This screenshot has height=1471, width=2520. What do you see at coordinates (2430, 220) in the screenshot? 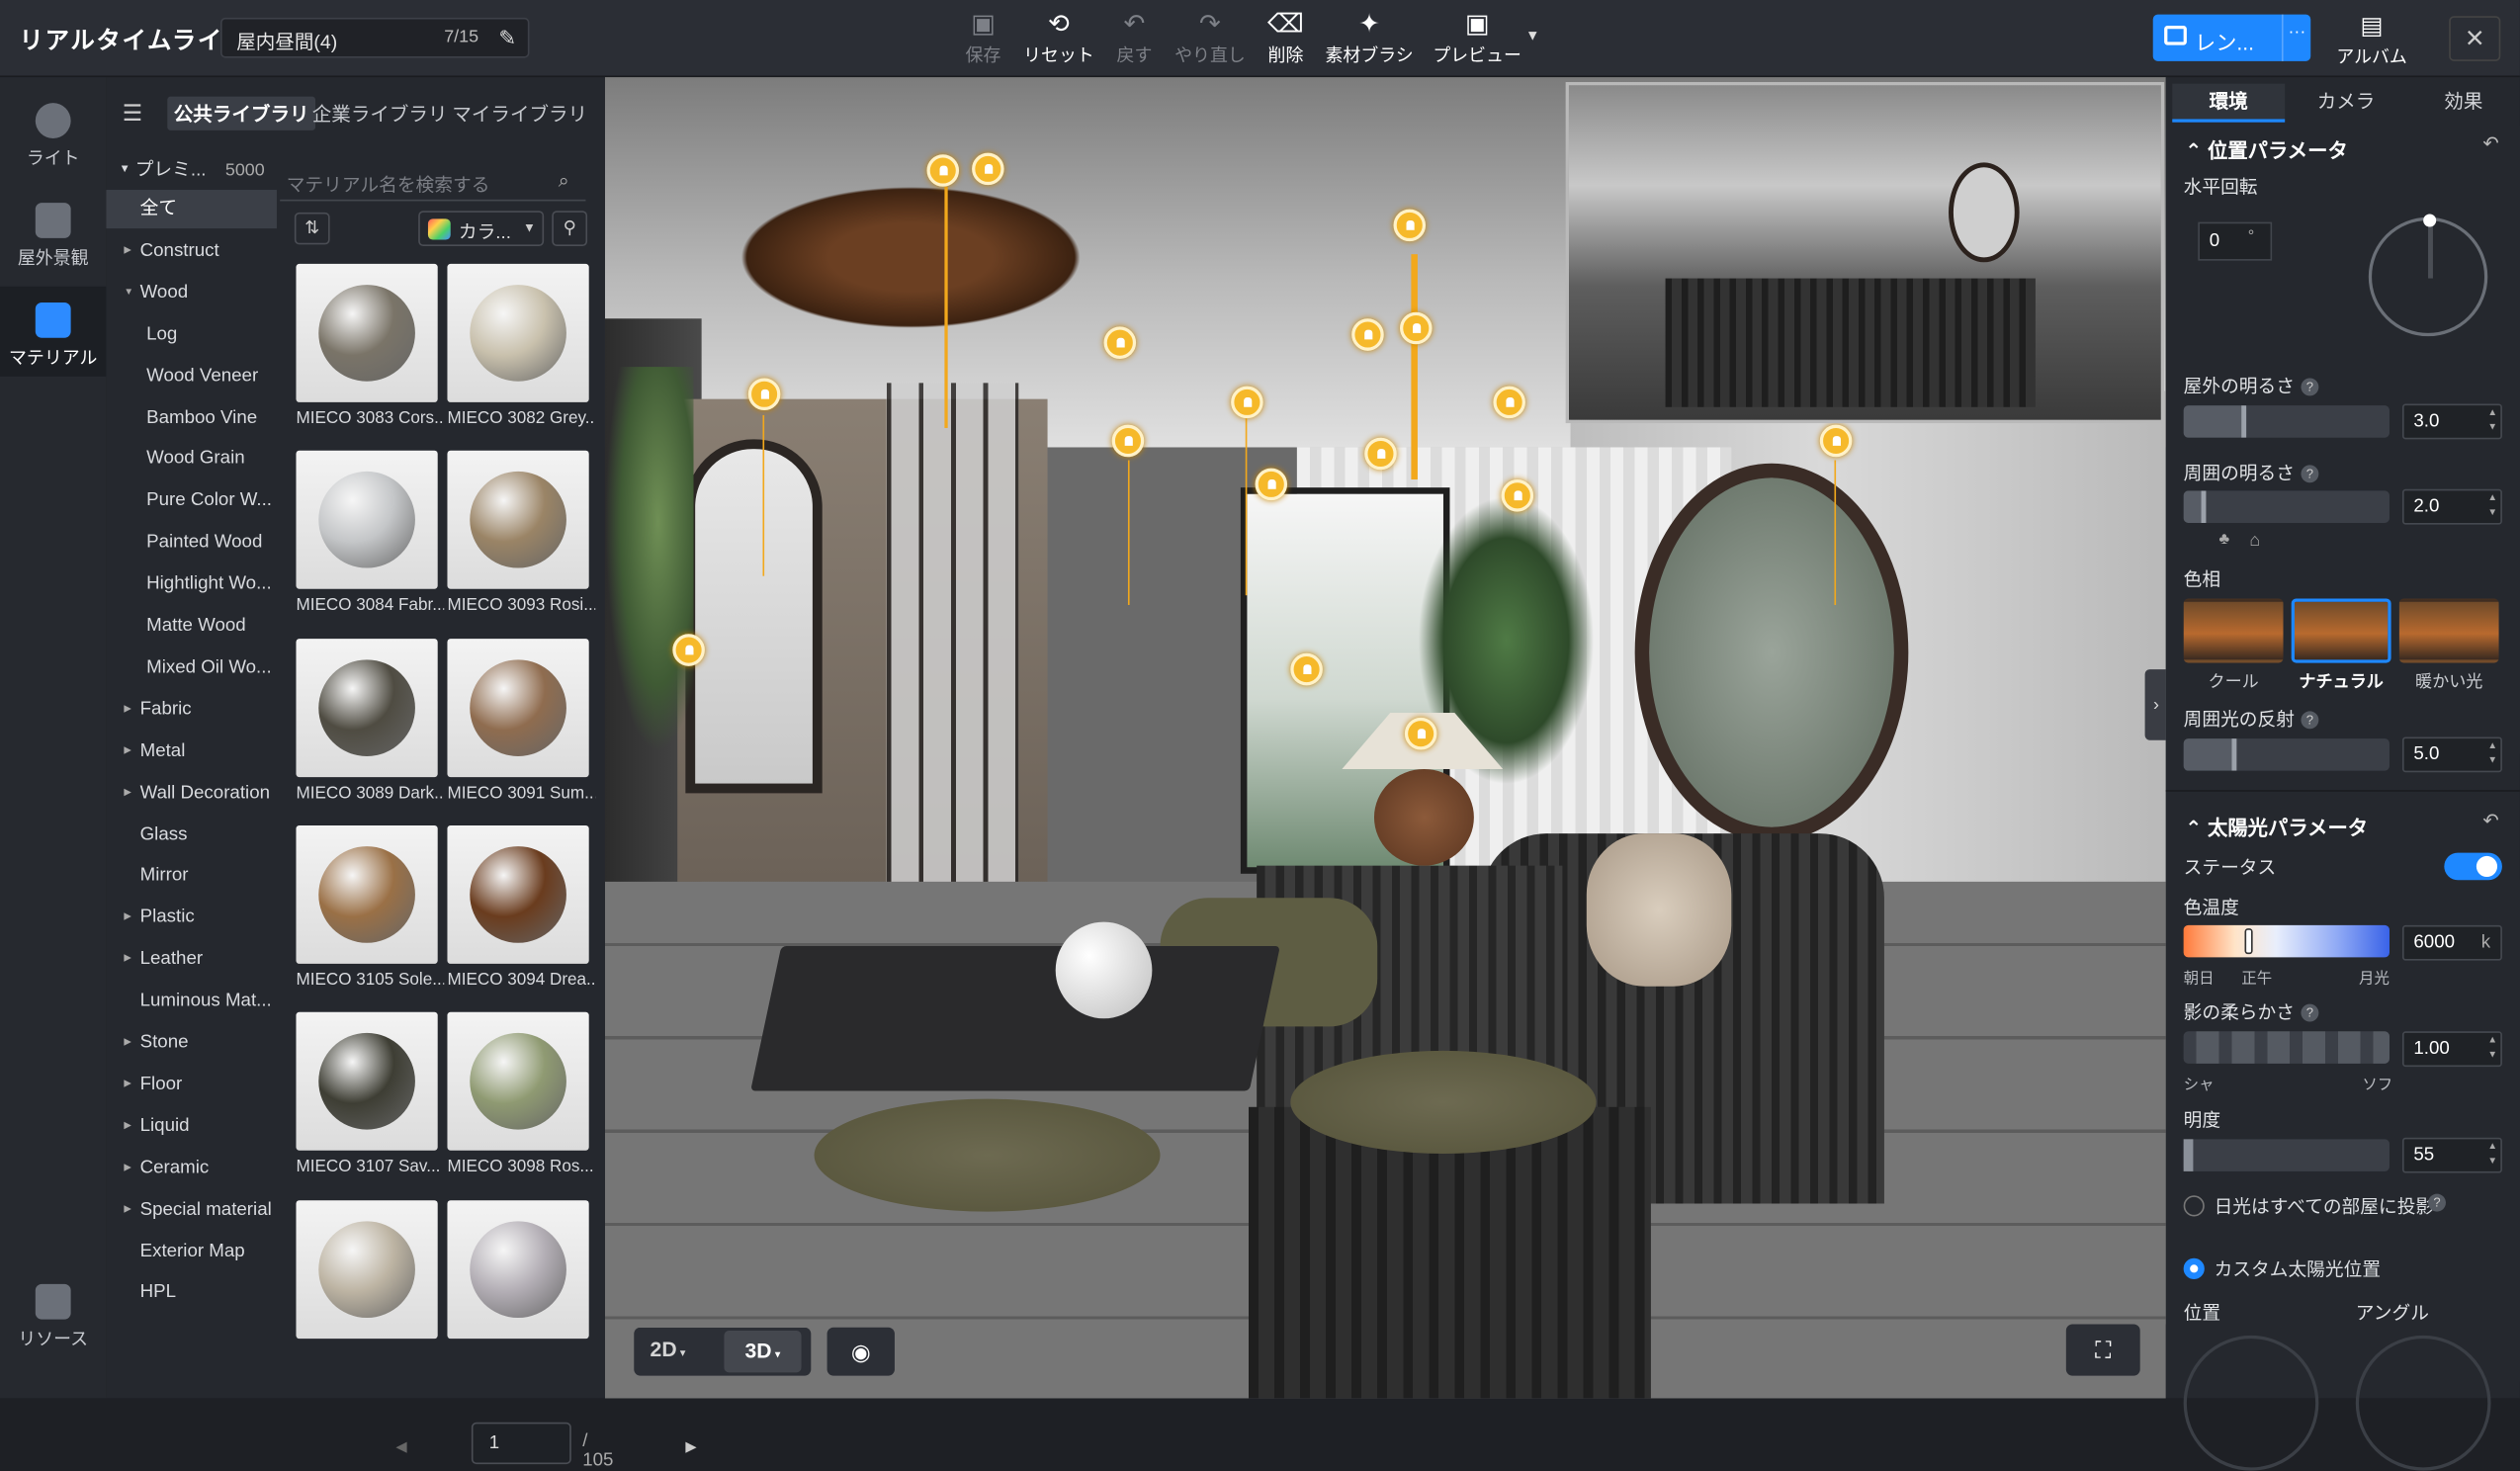
I see `rotation-handle` at bounding box center [2430, 220].